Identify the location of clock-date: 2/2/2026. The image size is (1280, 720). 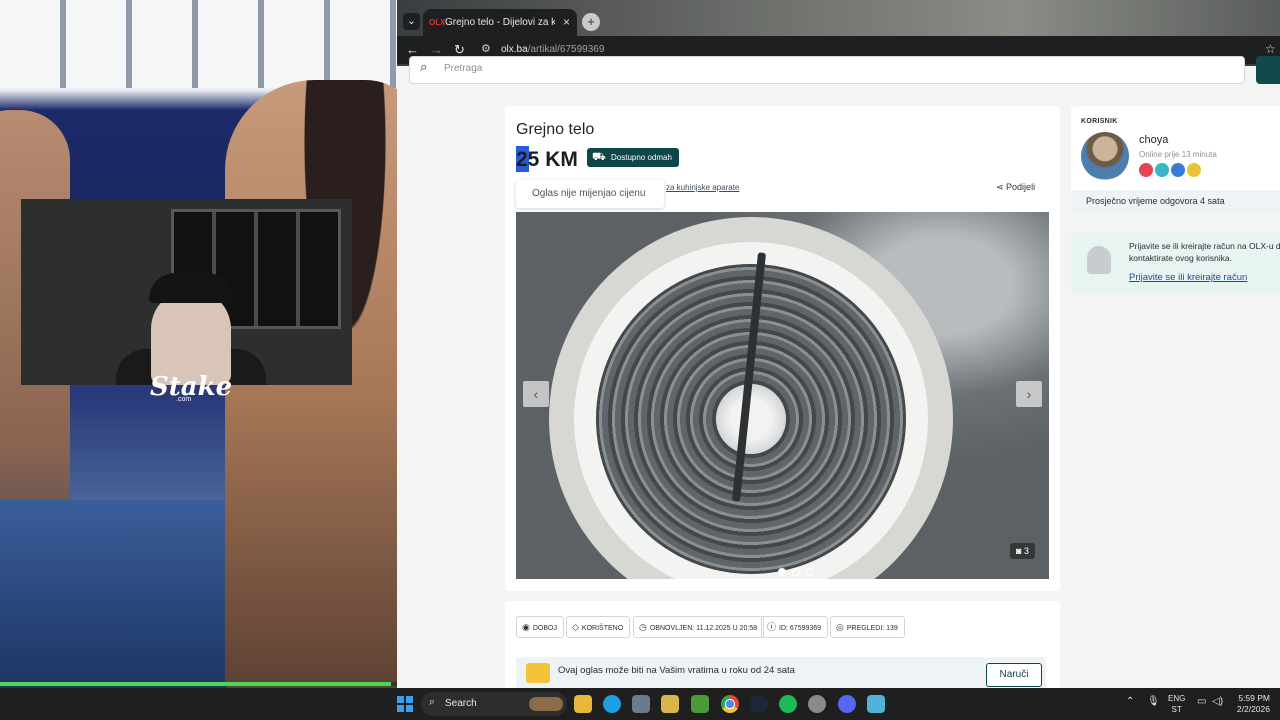
(1253, 709).